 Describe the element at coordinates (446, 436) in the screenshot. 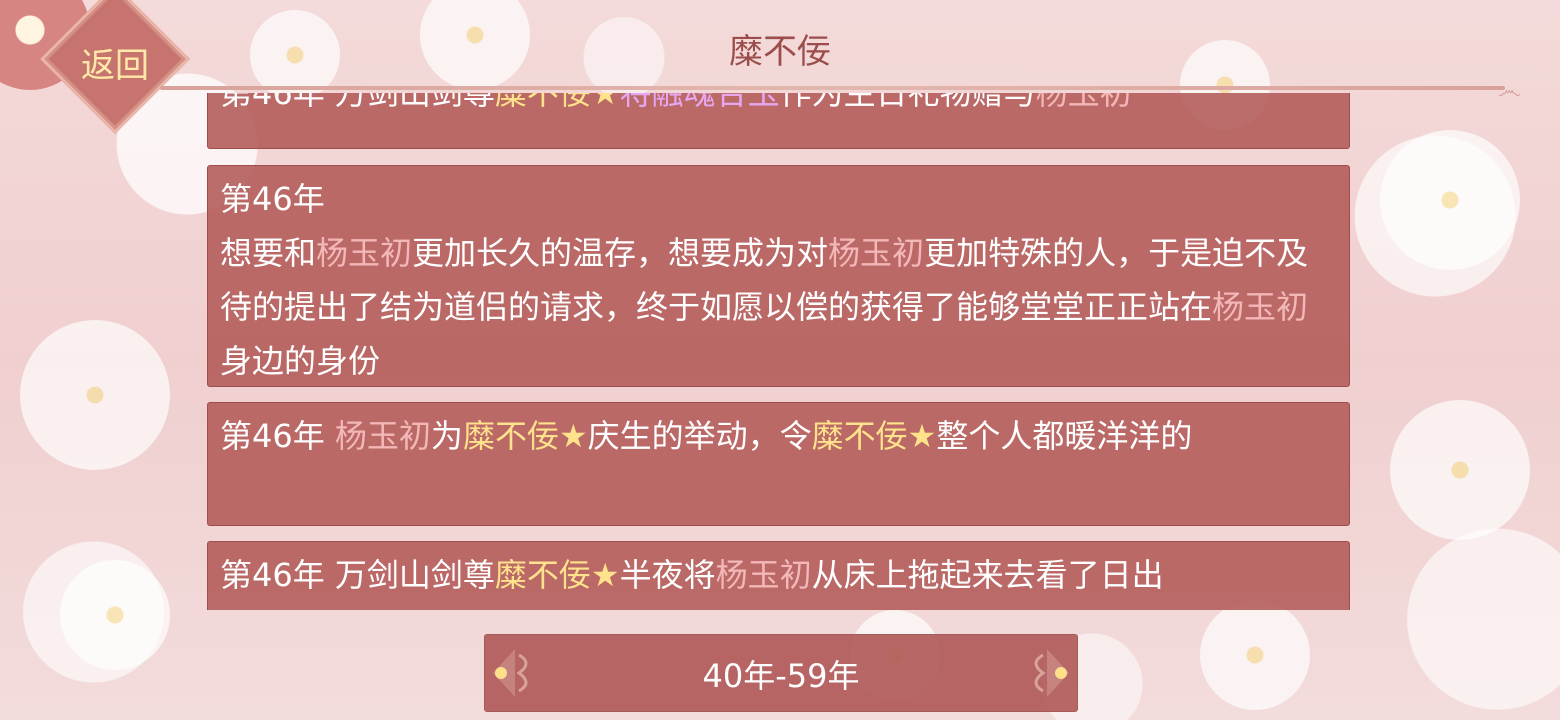

I see `entry-text-segment: 为` at that location.